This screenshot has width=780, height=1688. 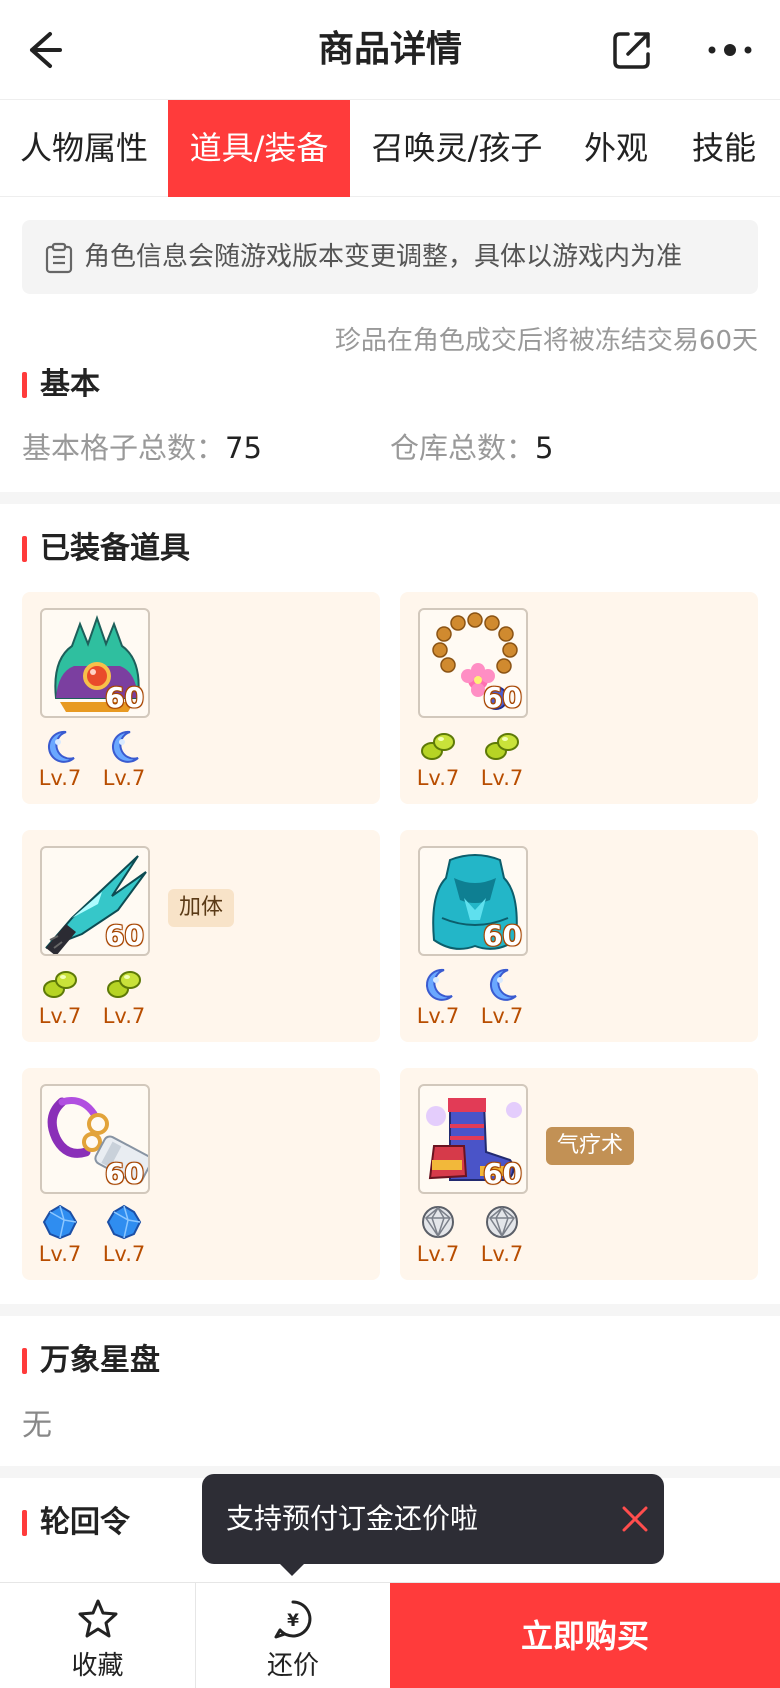 I want to click on tab-summons-children: 召唤灵/孩子, so click(x=457, y=148).